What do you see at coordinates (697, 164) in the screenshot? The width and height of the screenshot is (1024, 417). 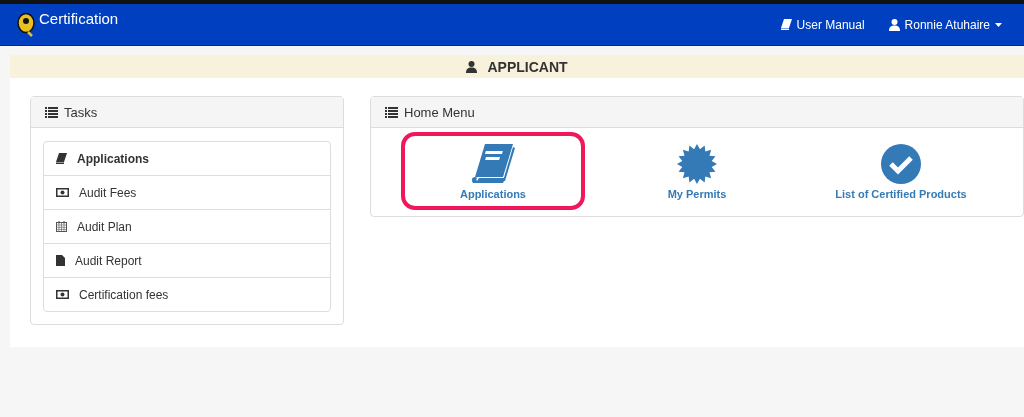 I see `badge-icon` at bounding box center [697, 164].